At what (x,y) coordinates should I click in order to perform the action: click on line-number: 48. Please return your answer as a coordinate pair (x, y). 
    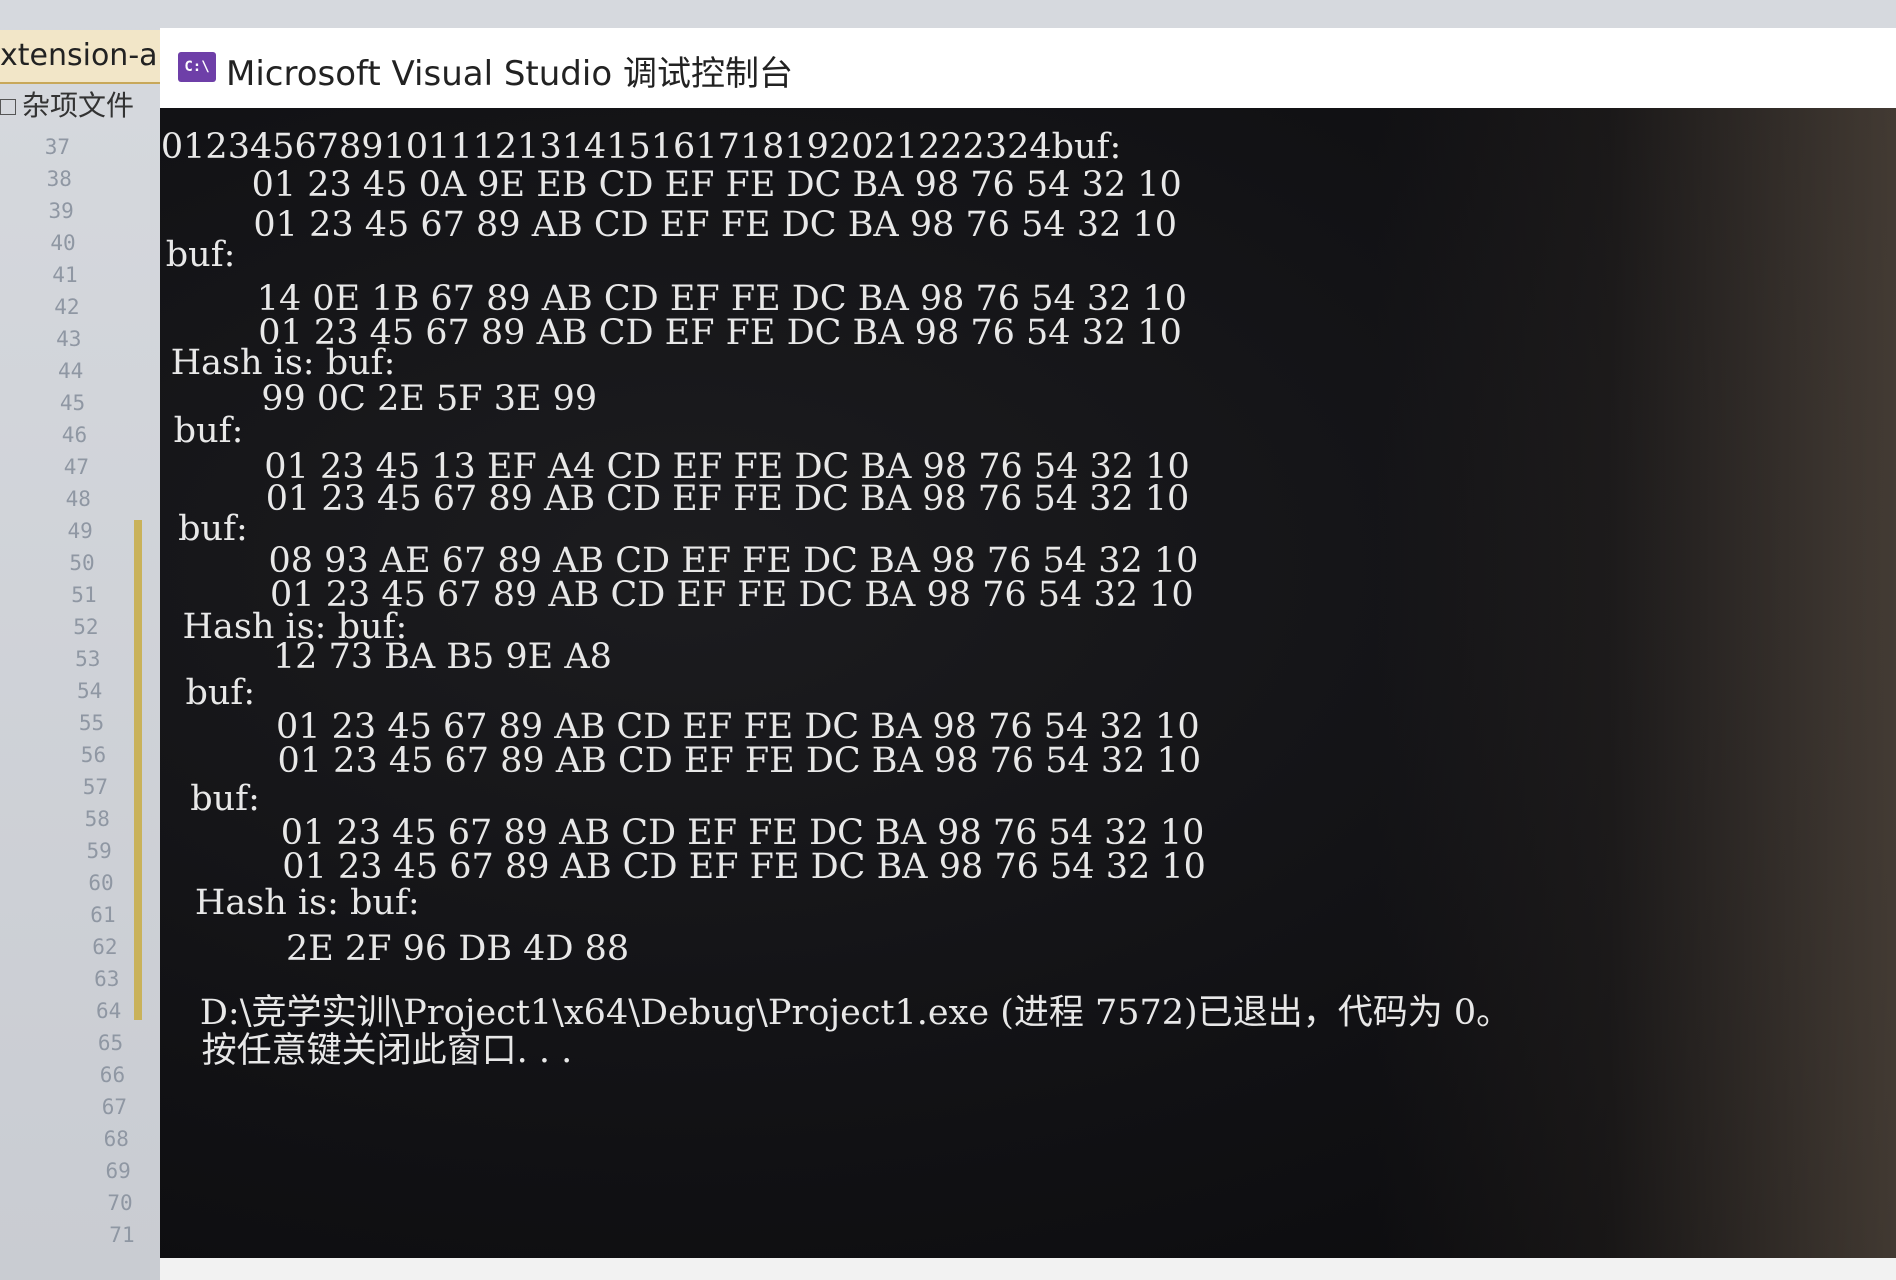
    Looking at the image, I should click on (78, 499).